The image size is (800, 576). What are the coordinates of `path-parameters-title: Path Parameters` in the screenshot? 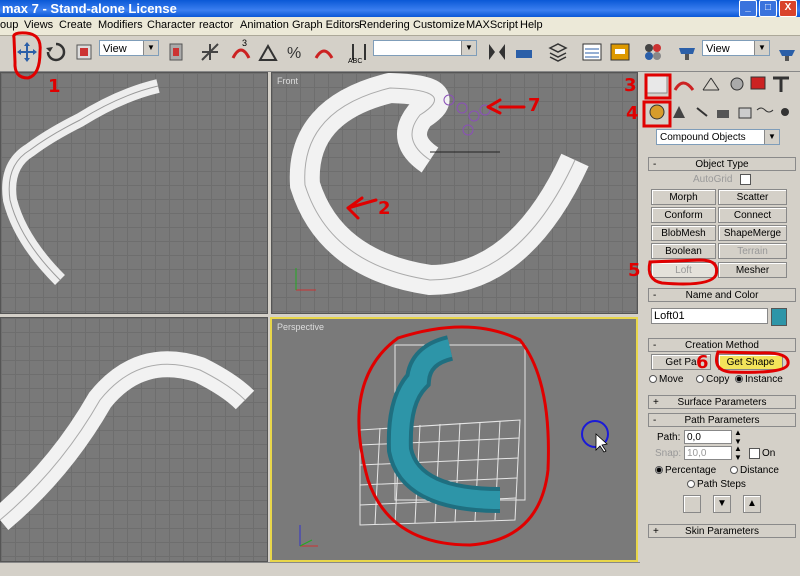 It's located at (722, 420).